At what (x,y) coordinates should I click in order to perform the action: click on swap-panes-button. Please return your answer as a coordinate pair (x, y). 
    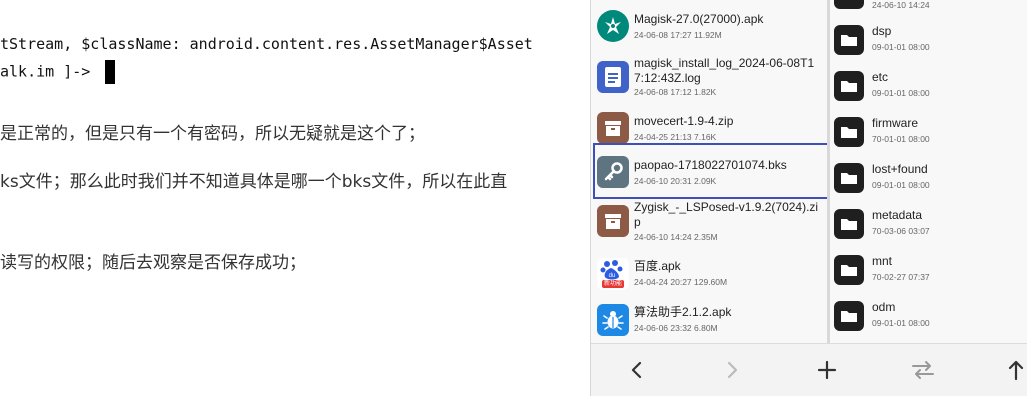
    Looking at the image, I should click on (923, 370).